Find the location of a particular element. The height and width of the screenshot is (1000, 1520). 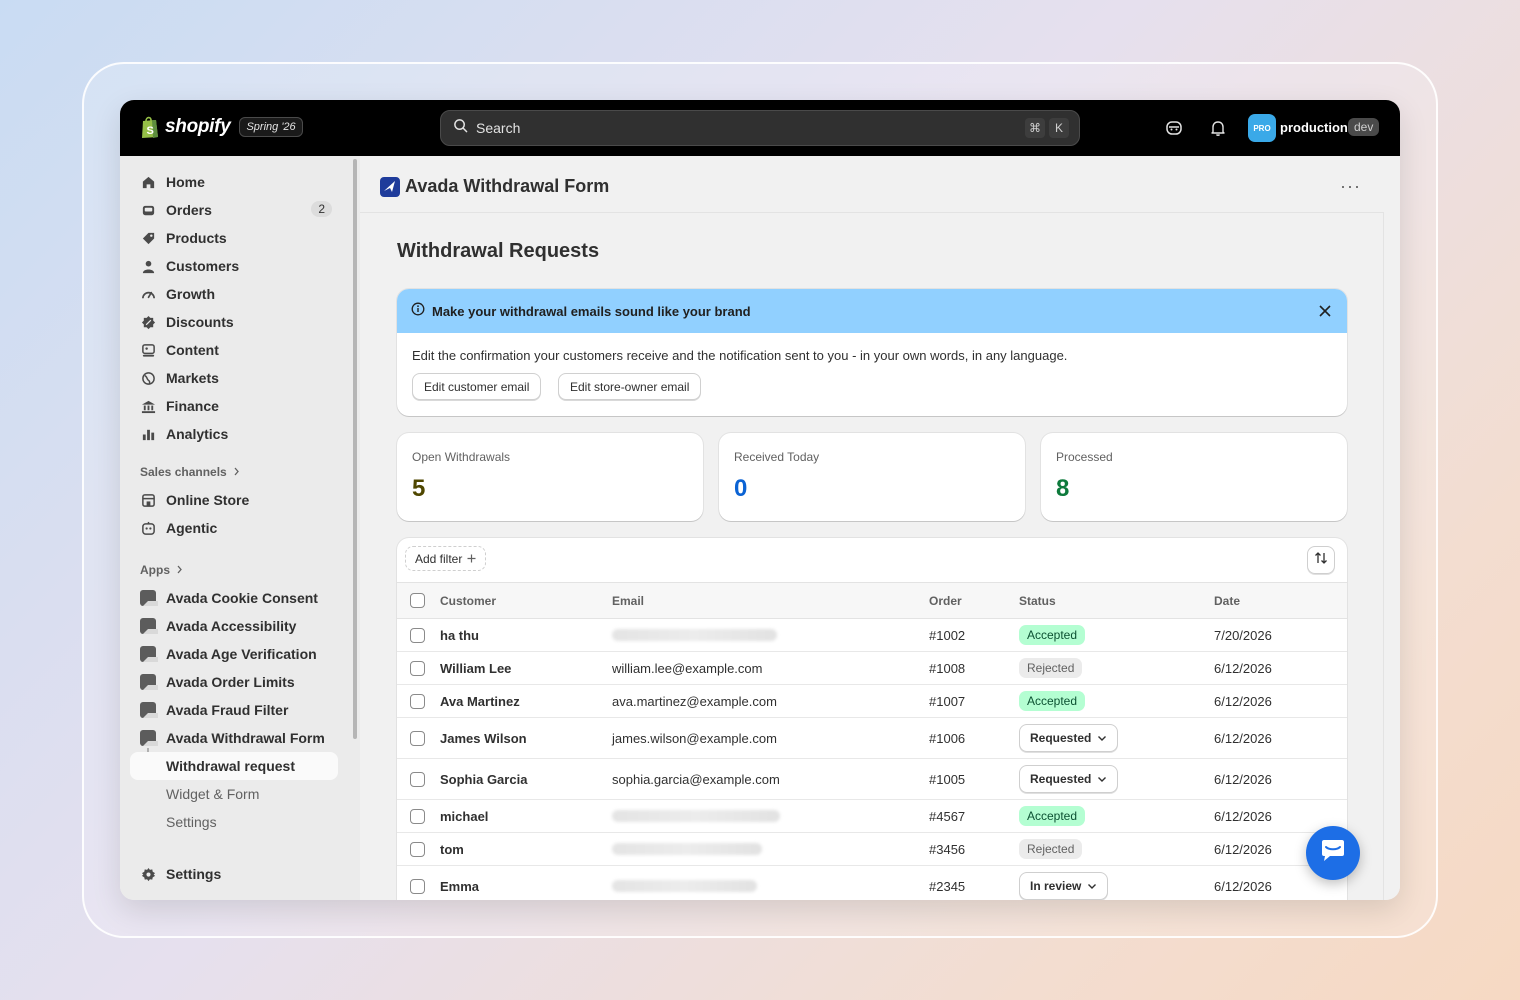

order-number: #1008 is located at coordinates (947, 668).